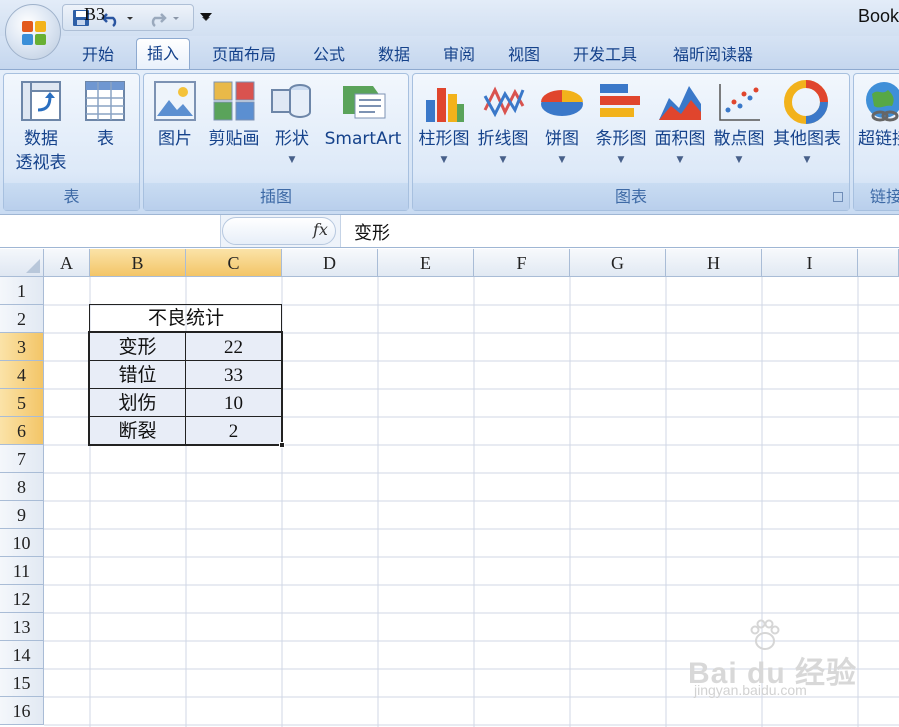  What do you see at coordinates (157, 18) in the screenshot?
I see `redo-icon` at bounding box center [157, 18].